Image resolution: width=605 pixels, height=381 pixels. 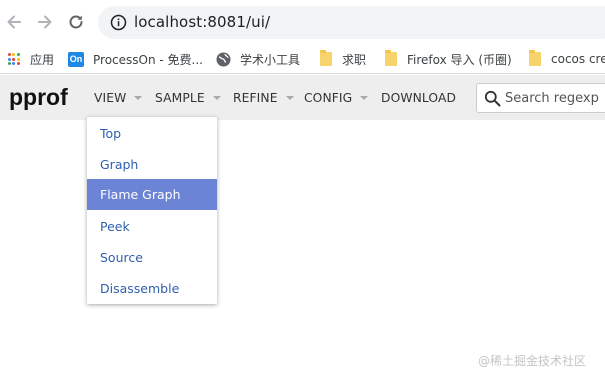 I want to click on menu-config: CONFIG, so click(x=336, y=97).